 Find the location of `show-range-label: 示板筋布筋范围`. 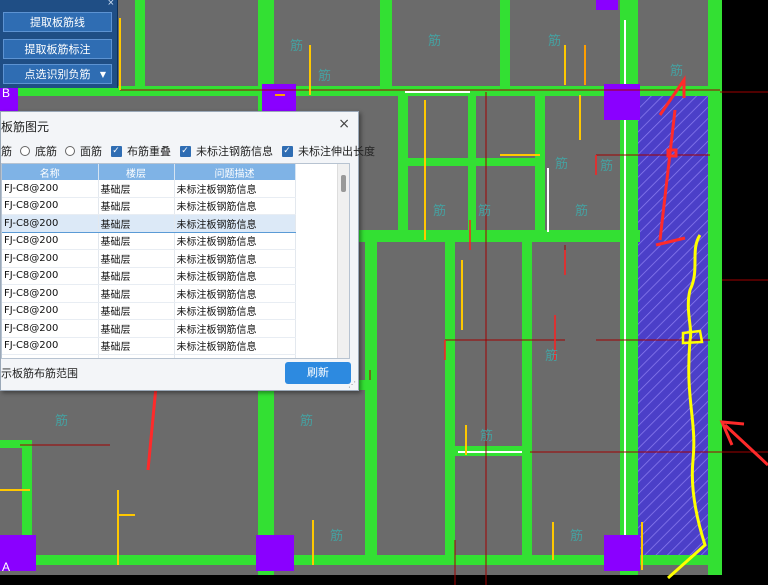

show-range-label: 示板筋布筋范围 is located at coordinates (39, 373).